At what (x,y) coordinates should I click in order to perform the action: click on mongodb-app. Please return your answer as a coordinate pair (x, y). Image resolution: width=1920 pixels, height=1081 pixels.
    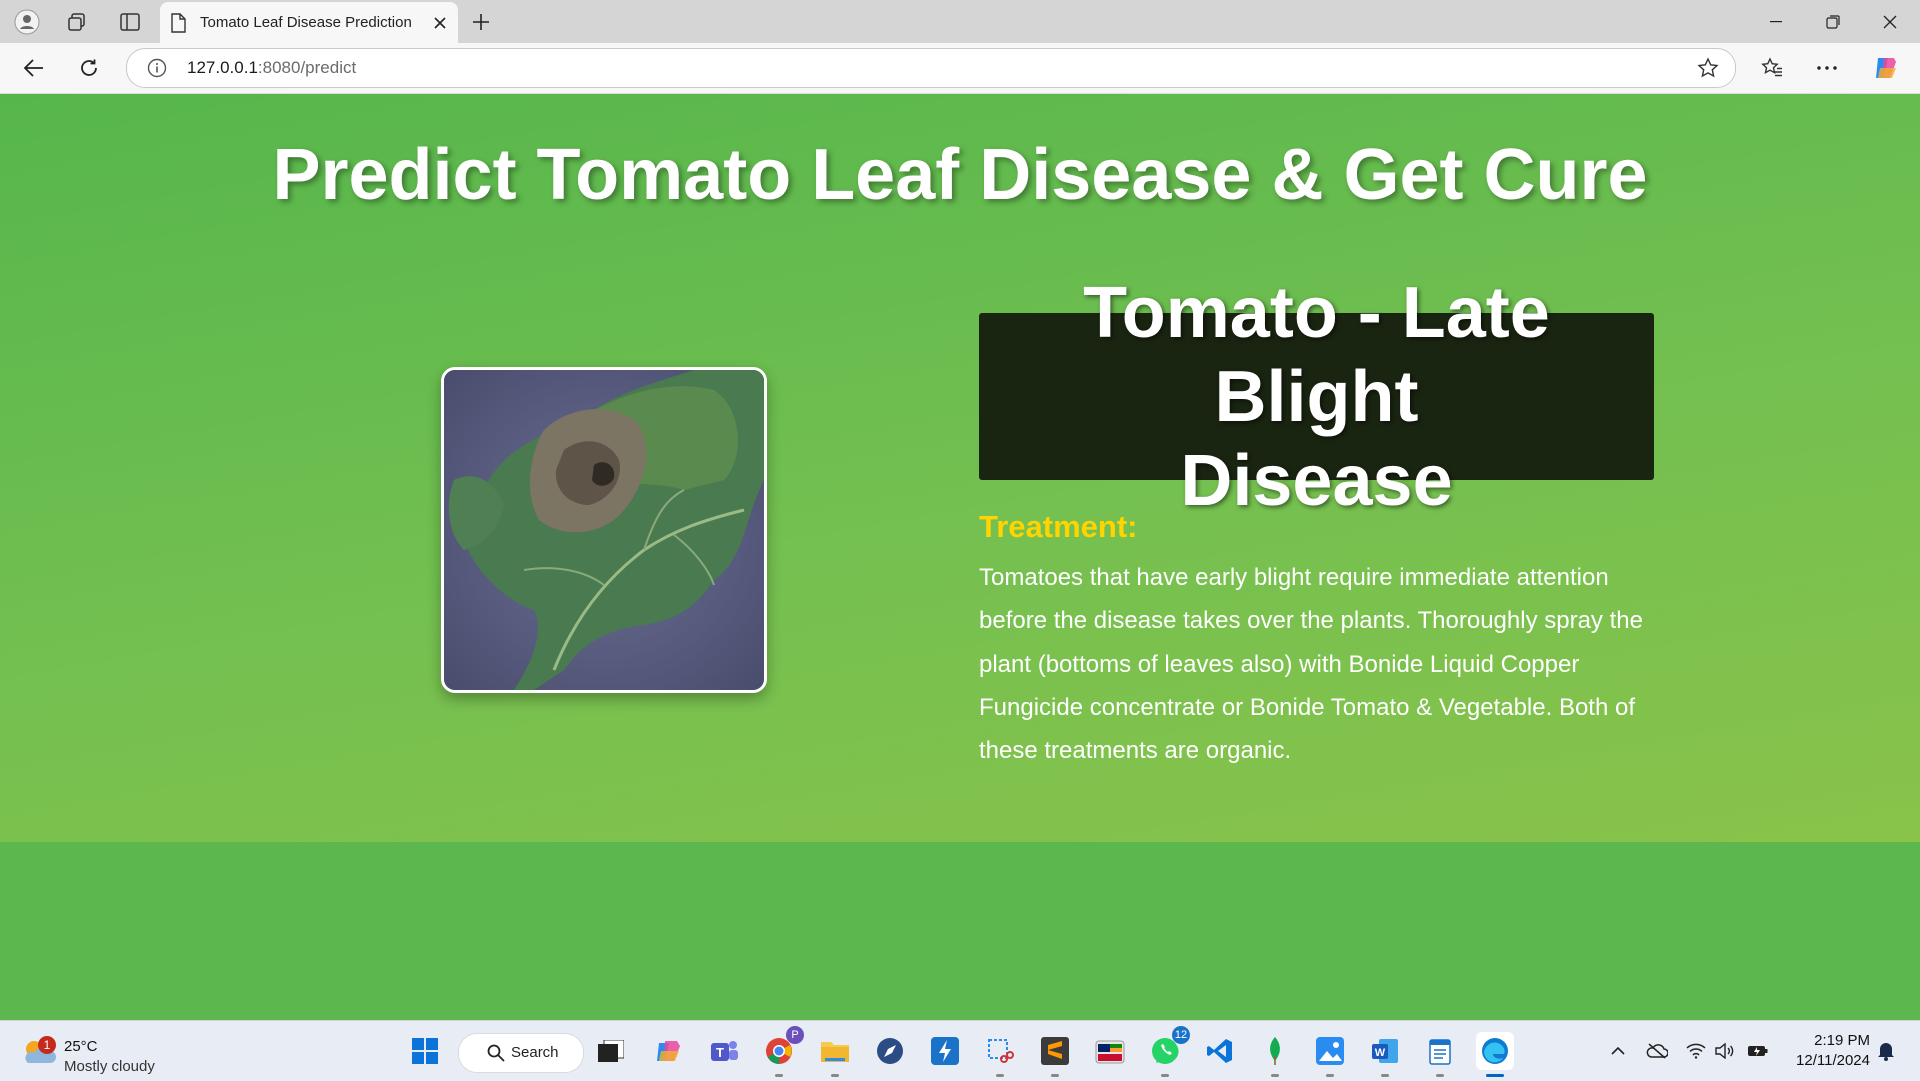
    Looking at the image, I should click on (1275, 1054).